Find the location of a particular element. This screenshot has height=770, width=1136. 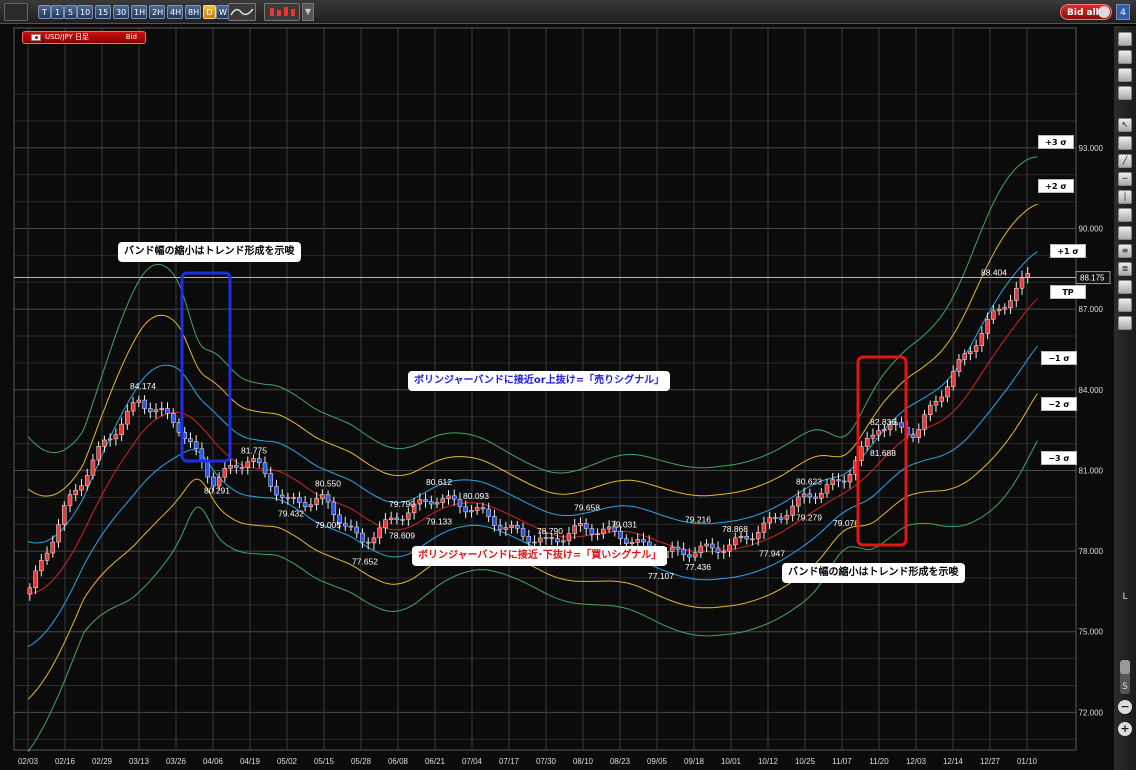

squeeze-annotation-right: バンド幅の縮小はトレンド形成を示唆 is located at coordinates (873, 573).